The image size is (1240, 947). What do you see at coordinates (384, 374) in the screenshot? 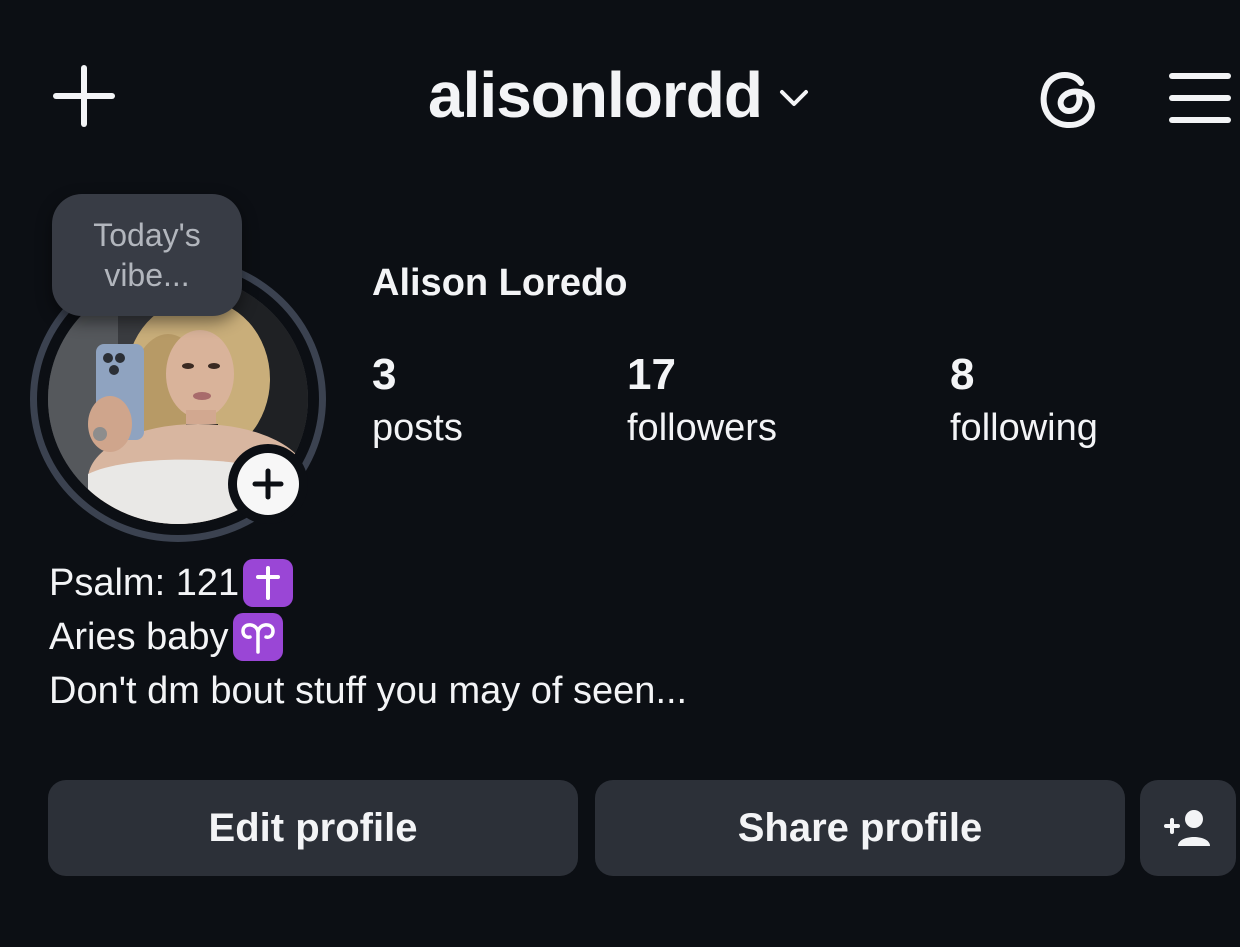
I see `posts-count: 3` at bounding box center [384, 374].